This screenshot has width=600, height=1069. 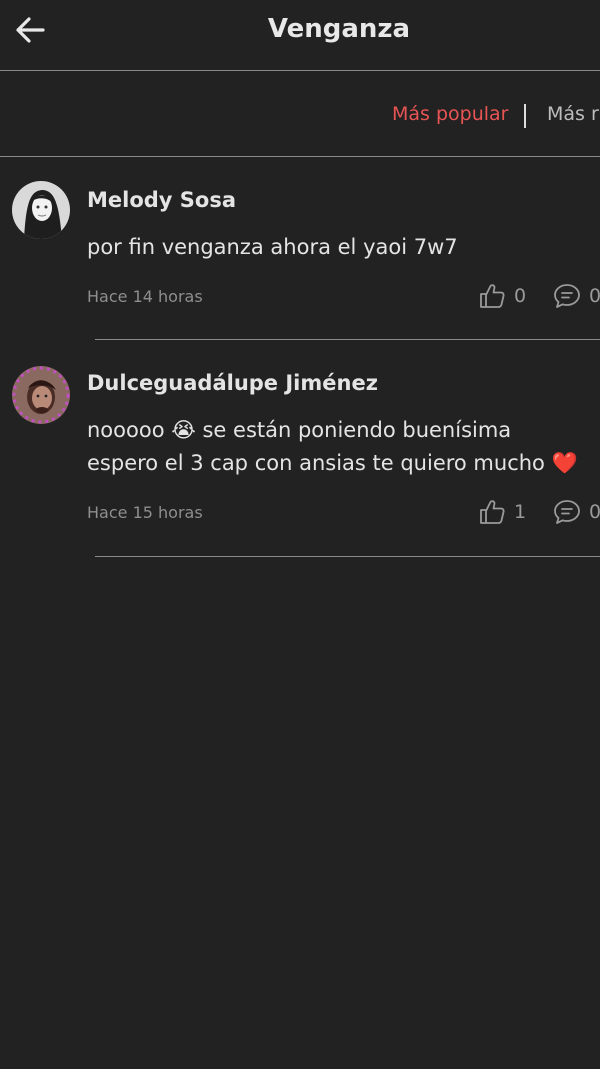 I want to click on sort-most-recent-tab: Más r, so click(x=573, y=114).